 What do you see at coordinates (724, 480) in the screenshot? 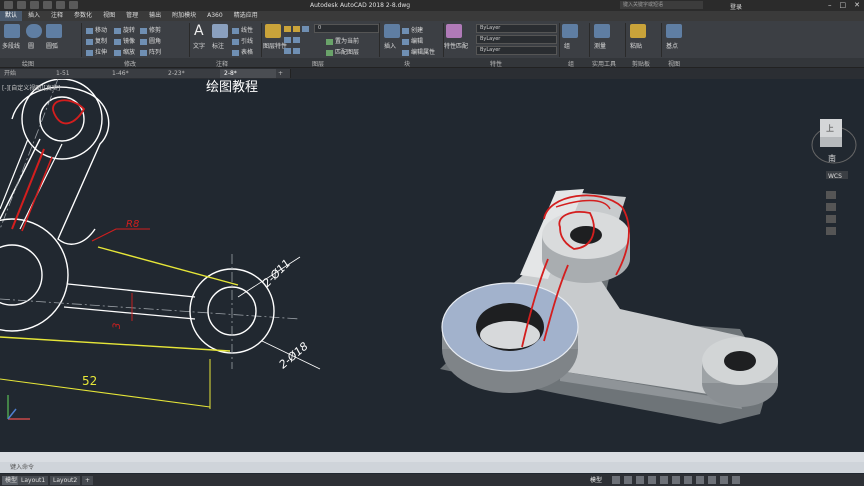
I see `fullscreen-icon` at bounding box center [724, 480].